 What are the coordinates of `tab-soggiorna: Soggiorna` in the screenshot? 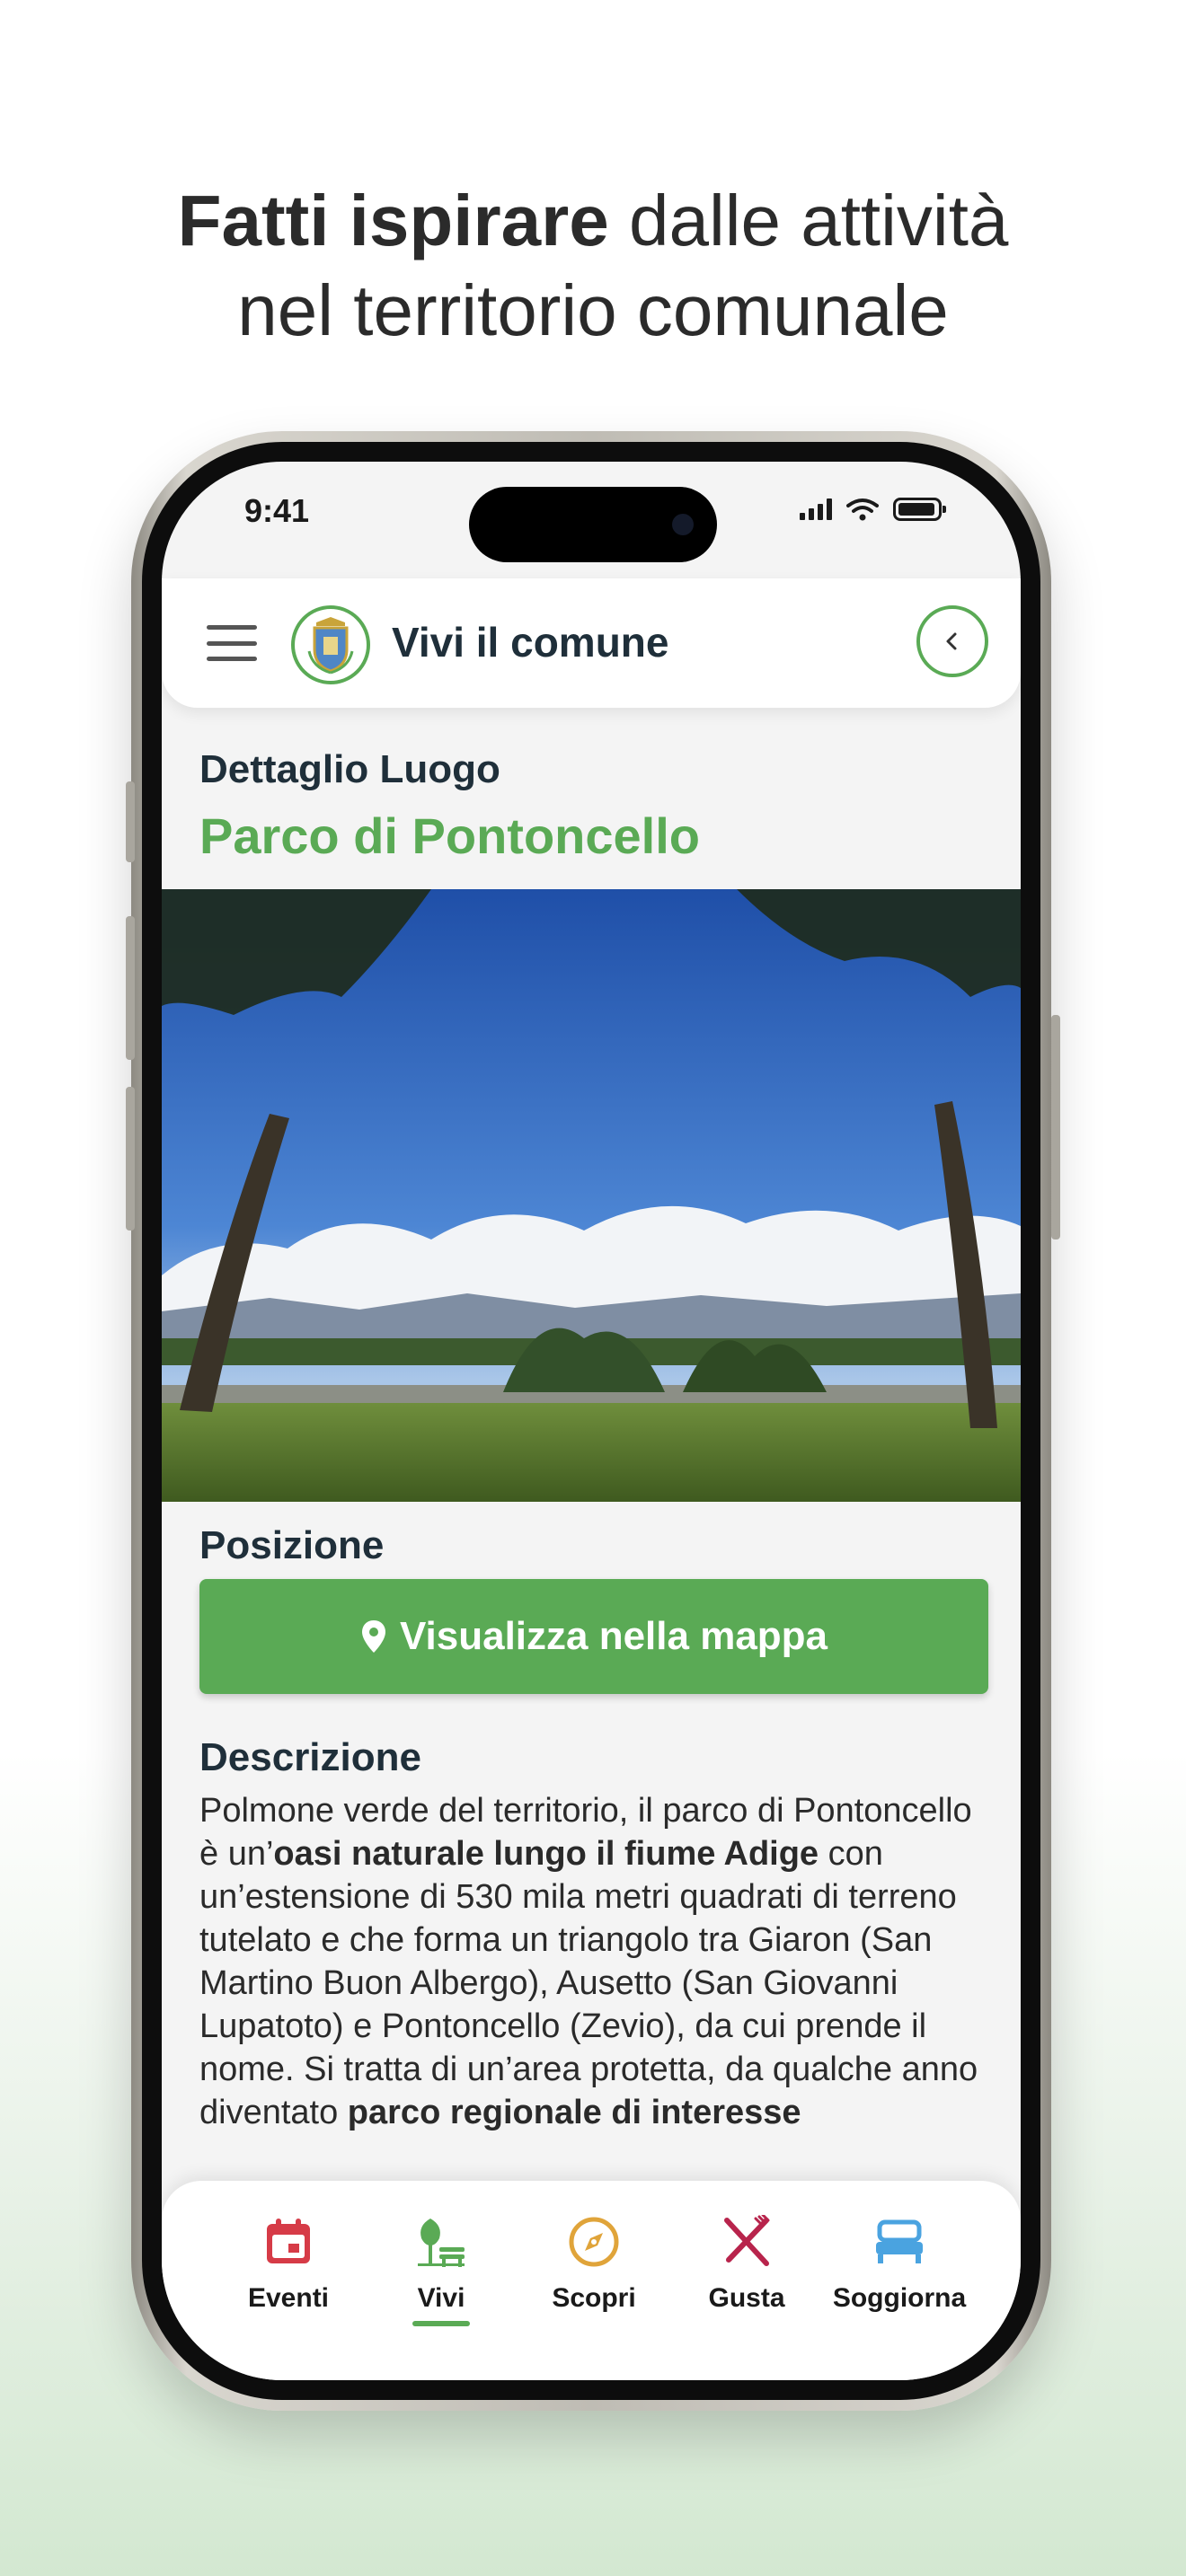 It's located at (899, 2271).